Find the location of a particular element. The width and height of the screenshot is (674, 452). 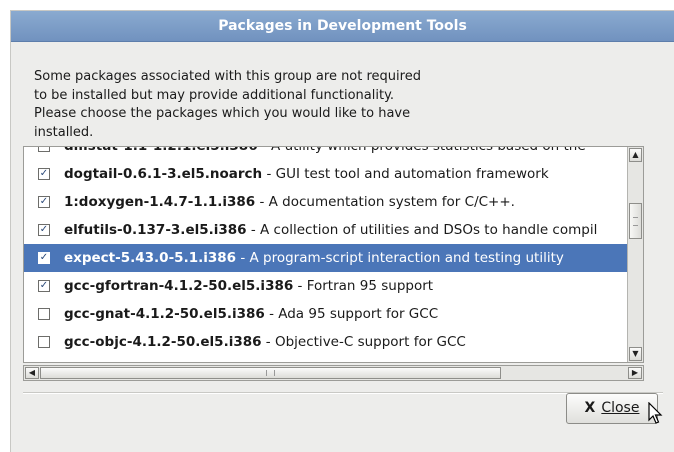

close-button: X Close is located at coordinates (612, 408).